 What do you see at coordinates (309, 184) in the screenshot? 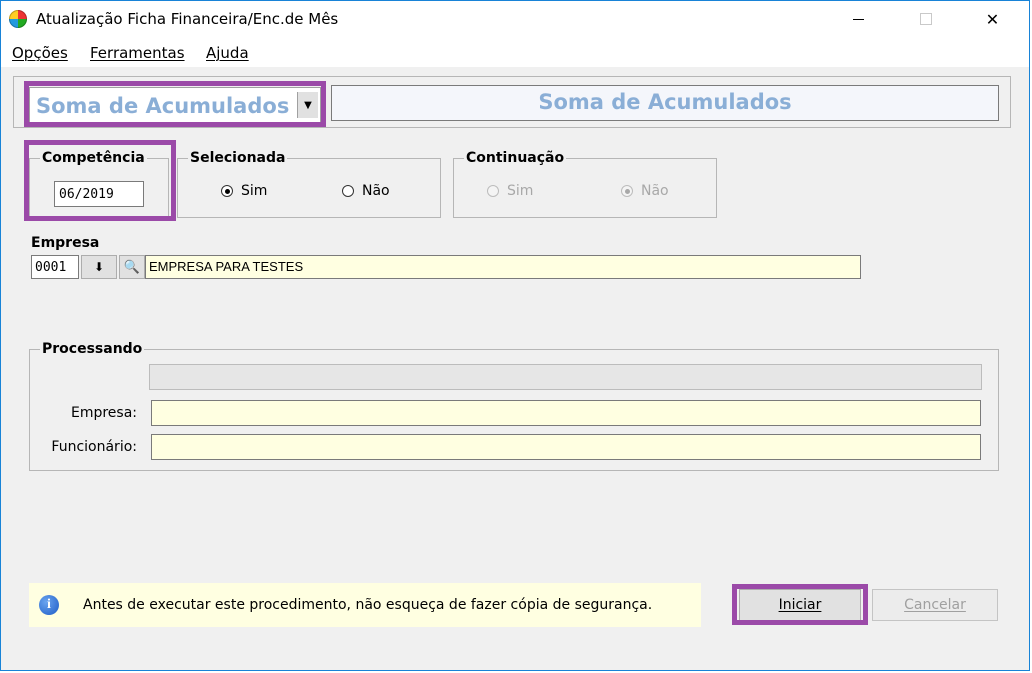
I see `selecionada-group: Selecionada` at bounding box center [309, 184].